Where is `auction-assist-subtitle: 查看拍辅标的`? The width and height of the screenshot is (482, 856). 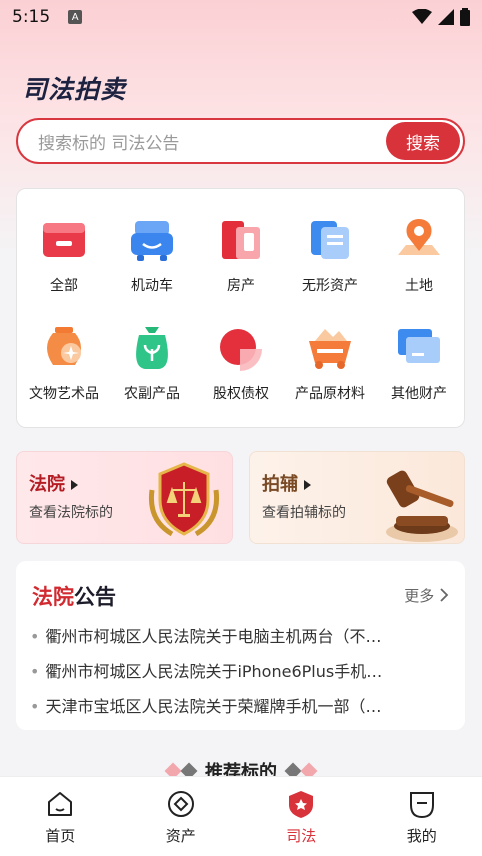
auction-assist-subtitle: 查看拍辅标的 is located at coordinates (304, 513).